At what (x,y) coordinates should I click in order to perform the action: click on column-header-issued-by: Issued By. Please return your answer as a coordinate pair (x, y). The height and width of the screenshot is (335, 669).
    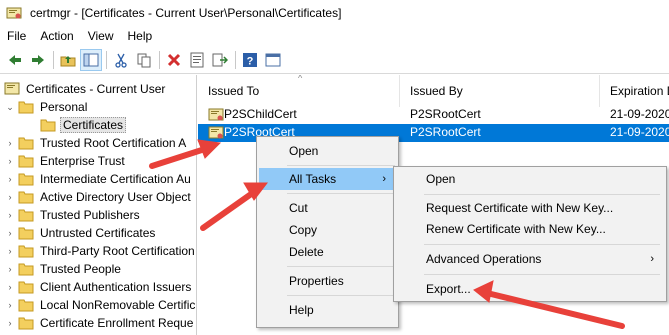
    Looking at the image, I should click on (500, 91).